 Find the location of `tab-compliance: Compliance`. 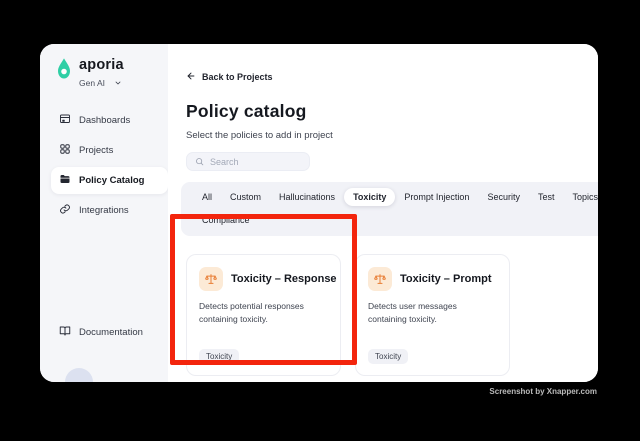

tab-compliance: Compliance is located at coordinates (226, 220).